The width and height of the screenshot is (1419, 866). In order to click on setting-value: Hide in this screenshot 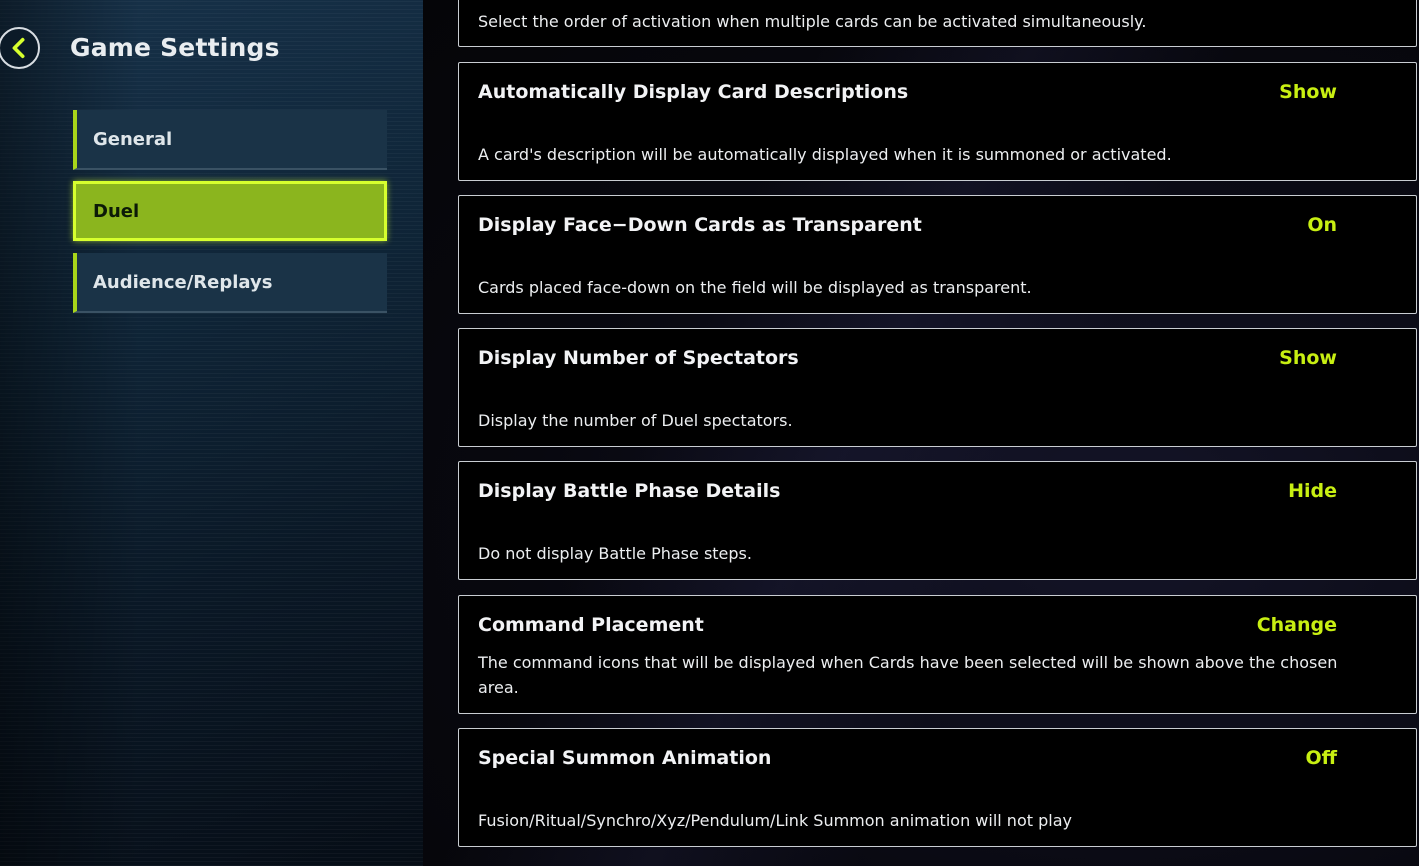, I will do `click(1312, 491)`.